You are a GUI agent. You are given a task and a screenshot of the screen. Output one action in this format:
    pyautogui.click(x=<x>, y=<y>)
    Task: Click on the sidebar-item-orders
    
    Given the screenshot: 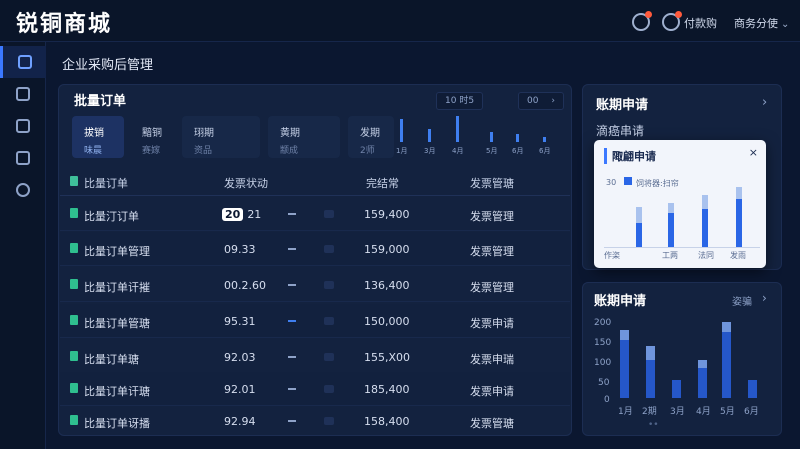 What is the action you would take?
    pyautogui.click(x=23, y=126)
    